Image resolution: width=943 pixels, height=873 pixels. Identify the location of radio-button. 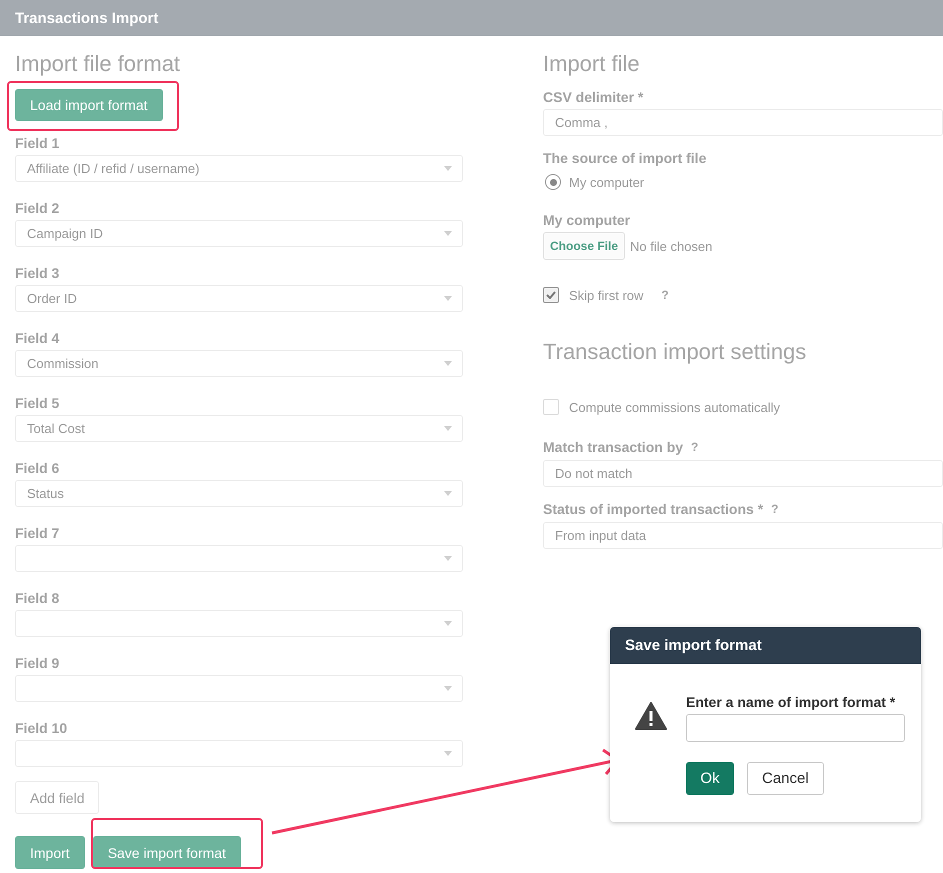
(553, 182).